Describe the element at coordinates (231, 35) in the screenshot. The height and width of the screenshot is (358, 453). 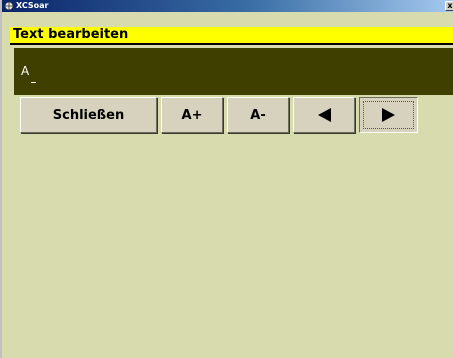
I see `dialog-title: Text bearbeiten` at that location.